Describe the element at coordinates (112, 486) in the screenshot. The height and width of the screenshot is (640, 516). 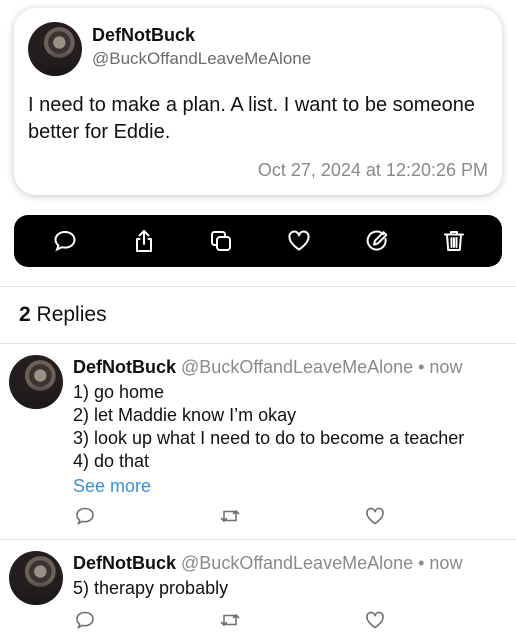
I see `see-more-link: See more` at that location.